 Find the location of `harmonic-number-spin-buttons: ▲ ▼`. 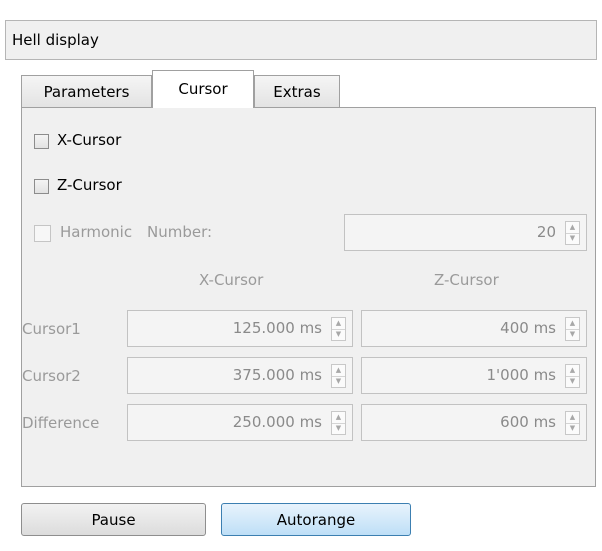

harmonic-number-spin-buttons: ▲ ▼ is located at coordinates (572, 233).